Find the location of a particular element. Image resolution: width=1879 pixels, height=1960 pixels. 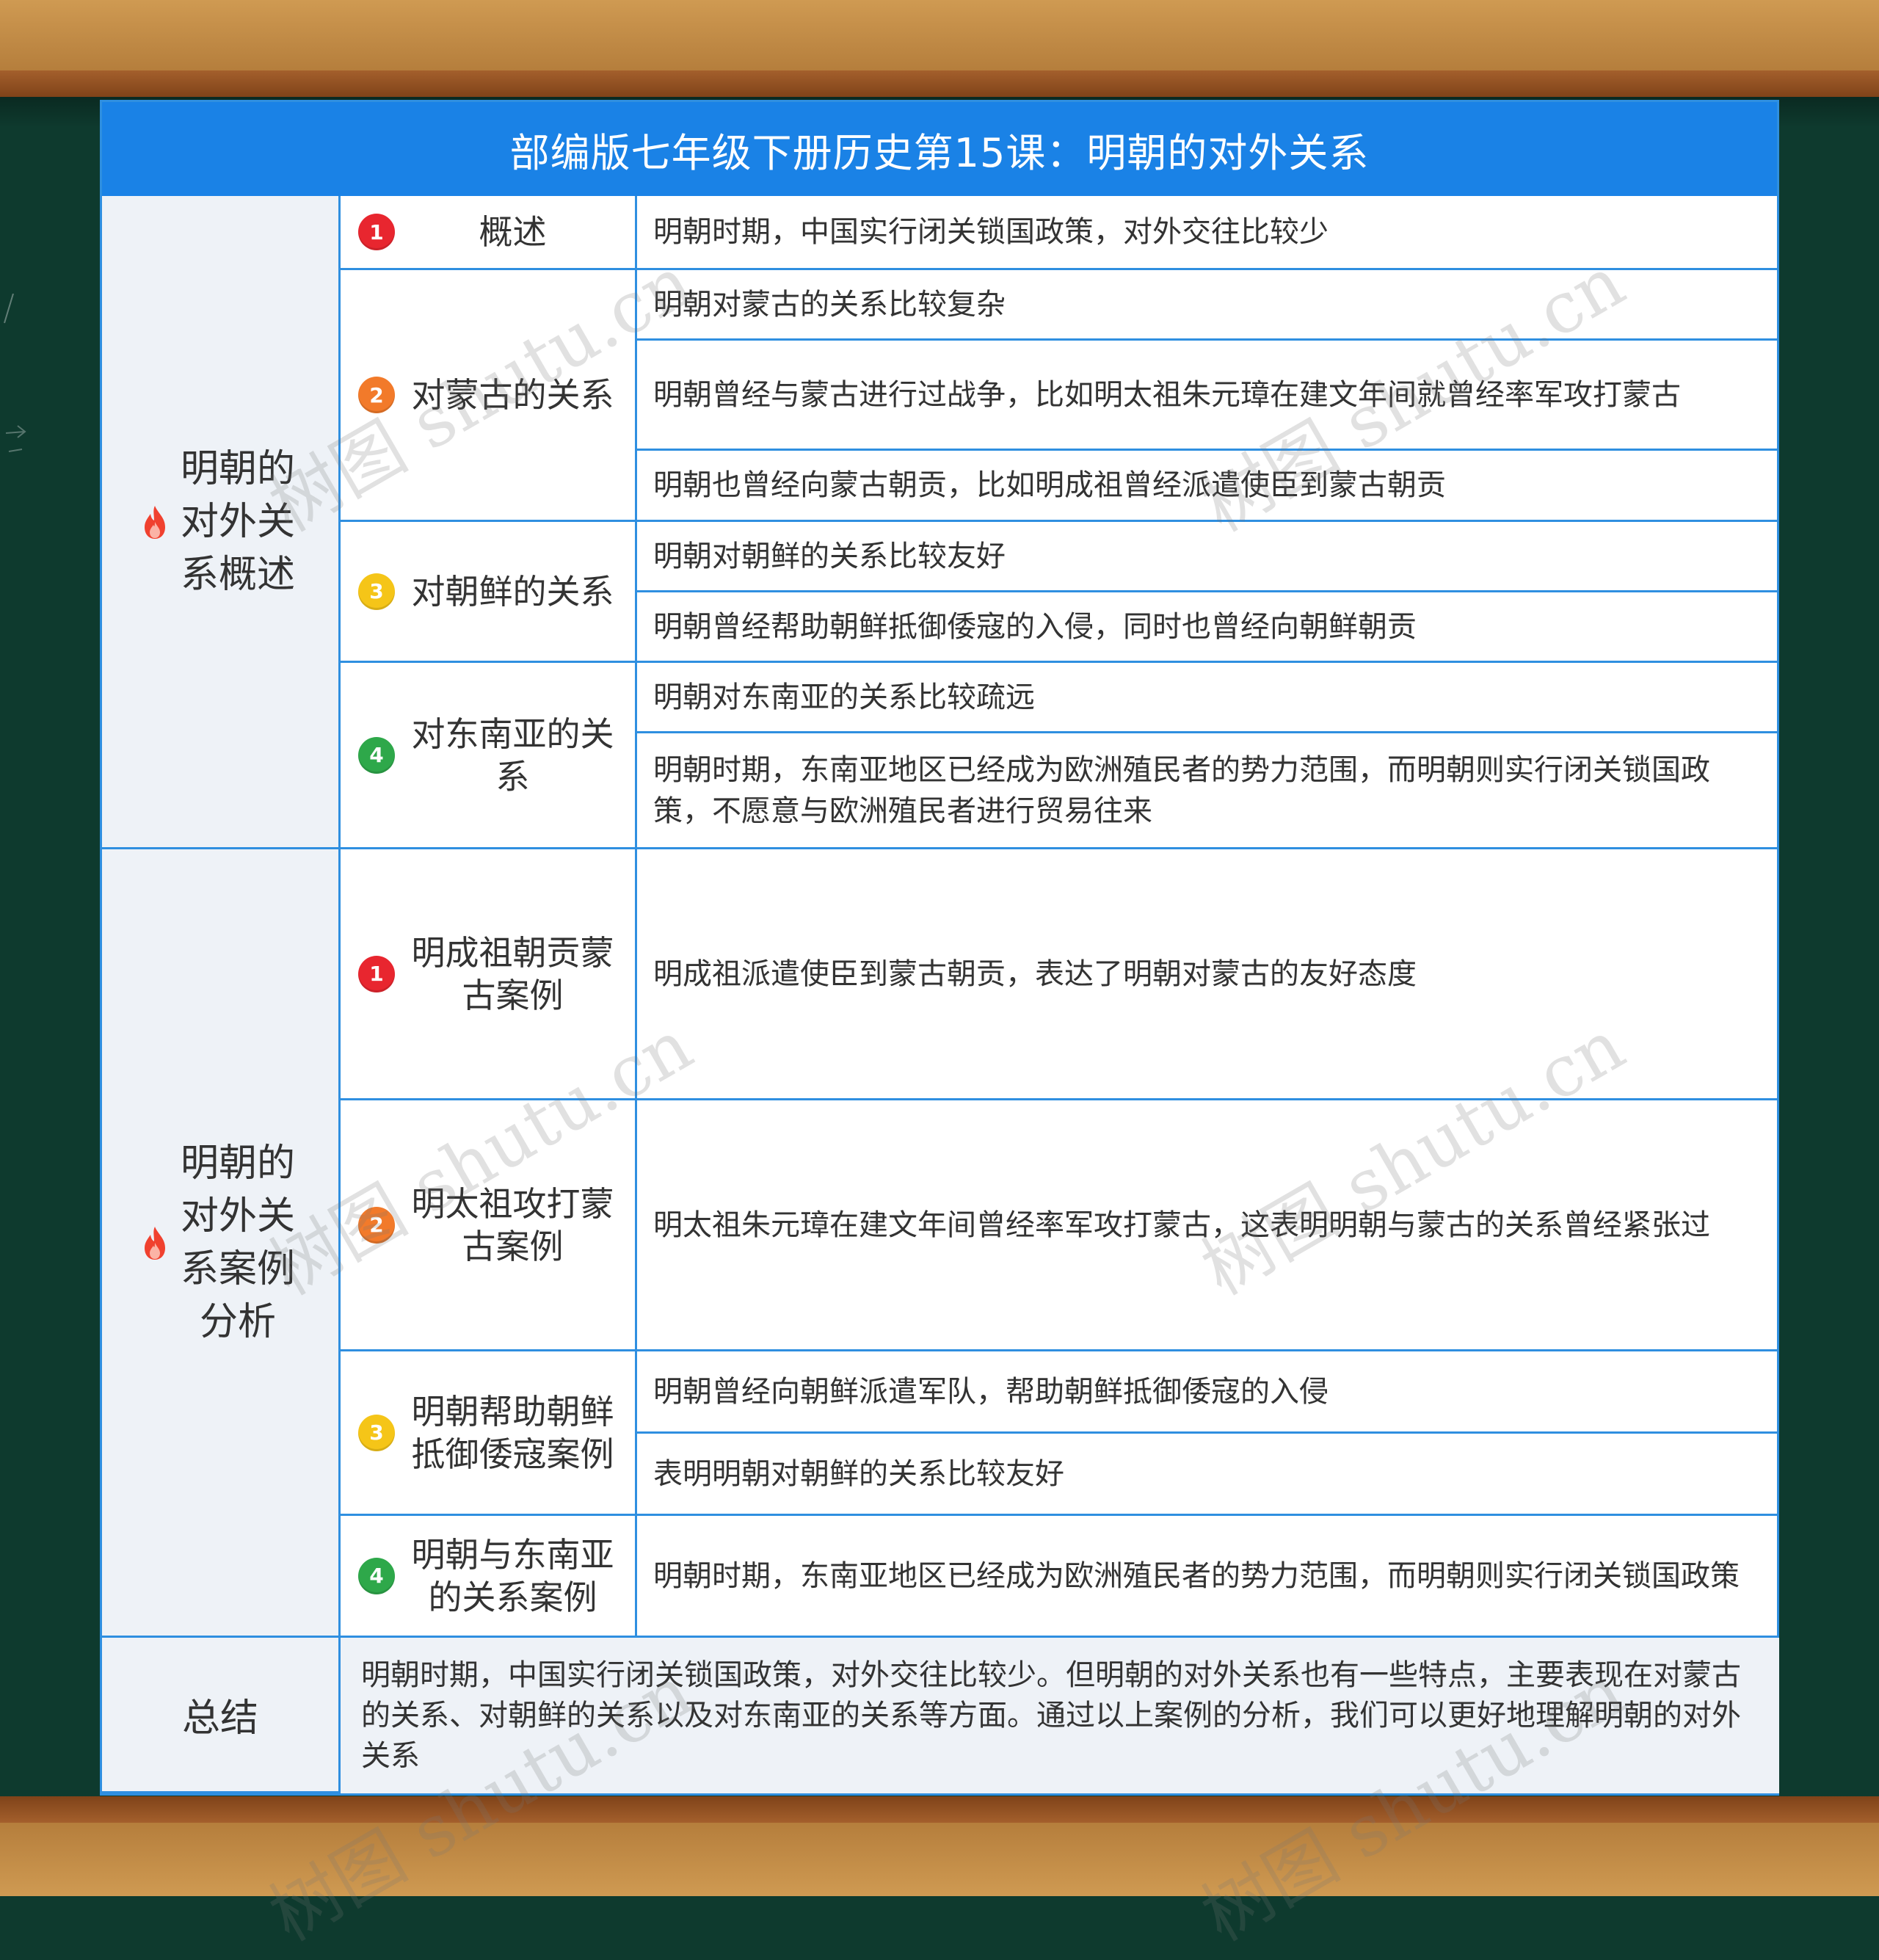

sub-item-case-hongwu: 2 明太祖攻打蒙古案例 is located at coordinates (489, 1225).